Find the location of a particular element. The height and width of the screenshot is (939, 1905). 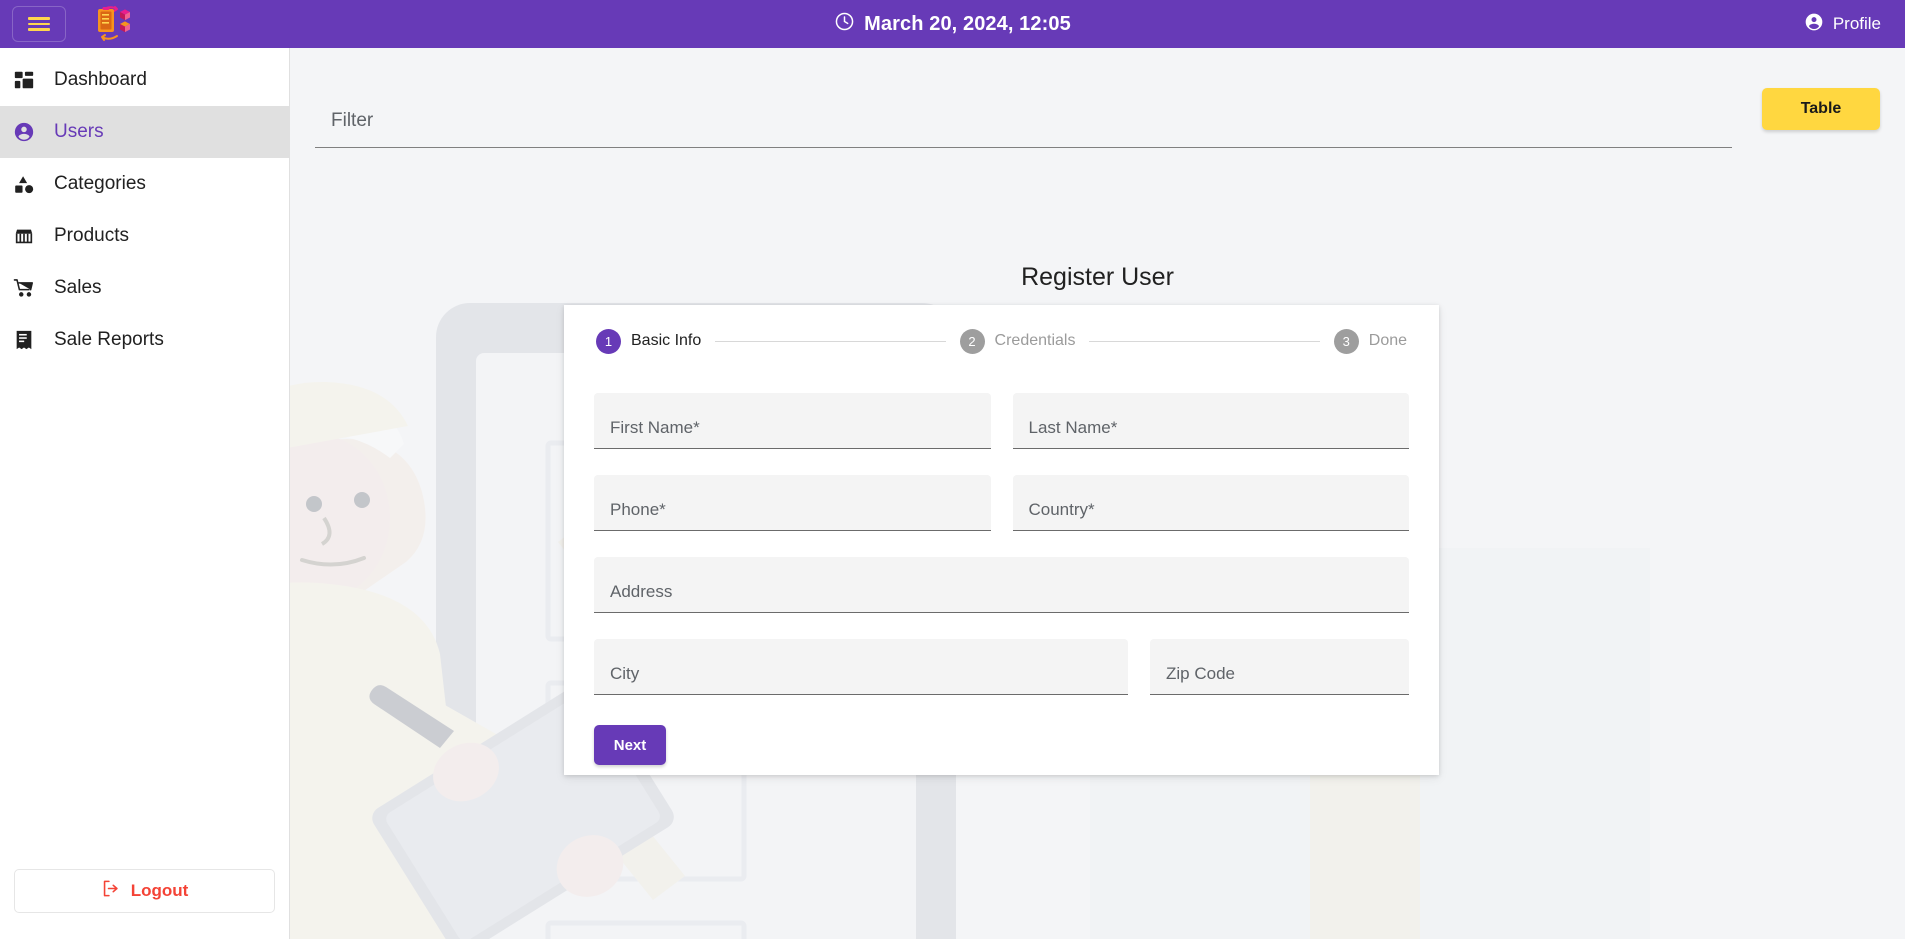

logout-label: Logout is located at coordinates (159, 890).